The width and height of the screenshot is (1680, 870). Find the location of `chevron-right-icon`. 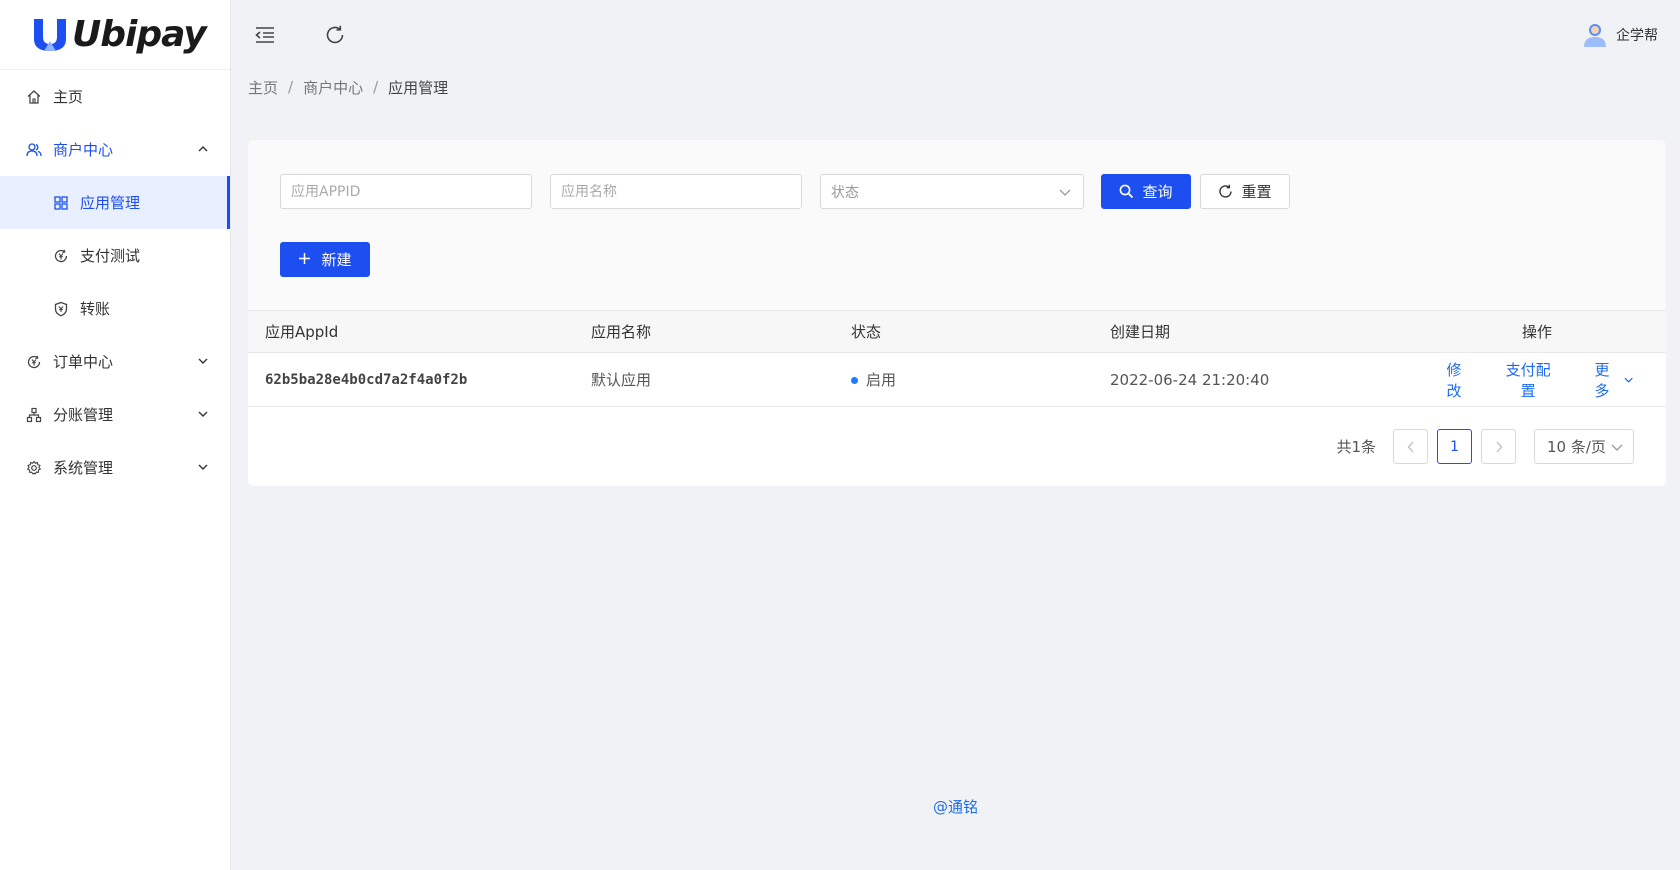

chevron-right-icon is located at coordinates (1499, 446).